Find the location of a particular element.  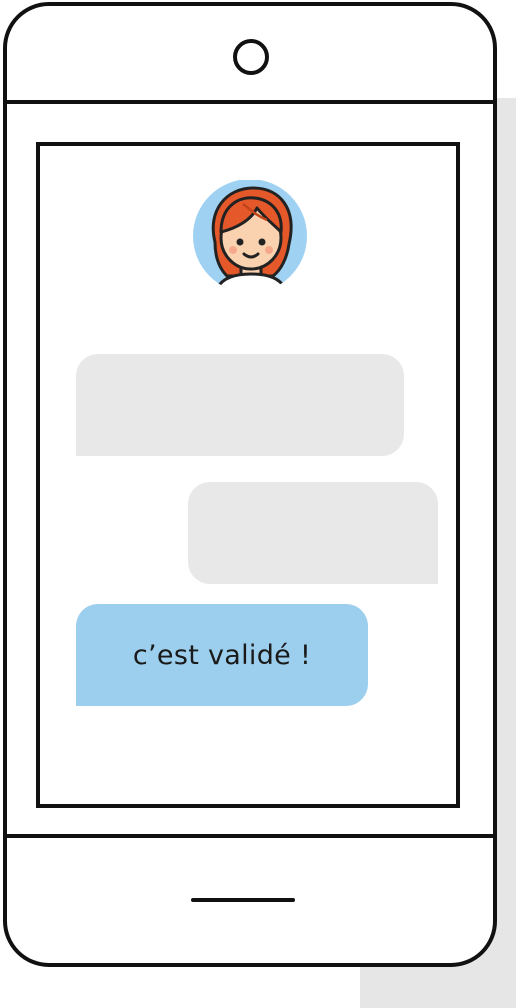

home-indicator is located at coordinates (243, 900).